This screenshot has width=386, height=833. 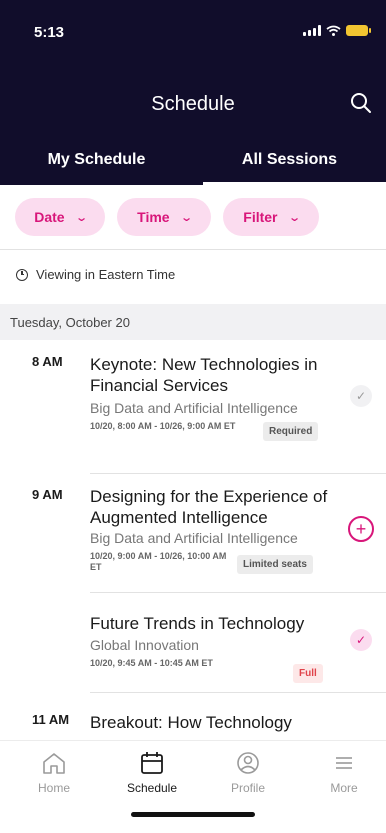 What do you see at coordinates (289, 165) in the screenshot?
I see `tab-all-sessions: All Sessions` at bounding box center [289, 165].